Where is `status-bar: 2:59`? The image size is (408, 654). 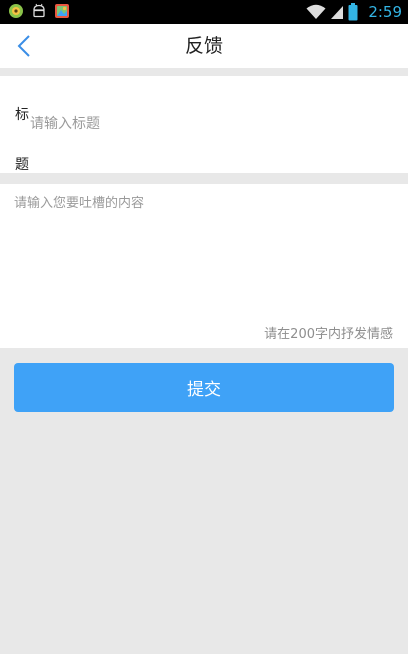
status-bar: 2:59 is located at coordinates (204, 12).